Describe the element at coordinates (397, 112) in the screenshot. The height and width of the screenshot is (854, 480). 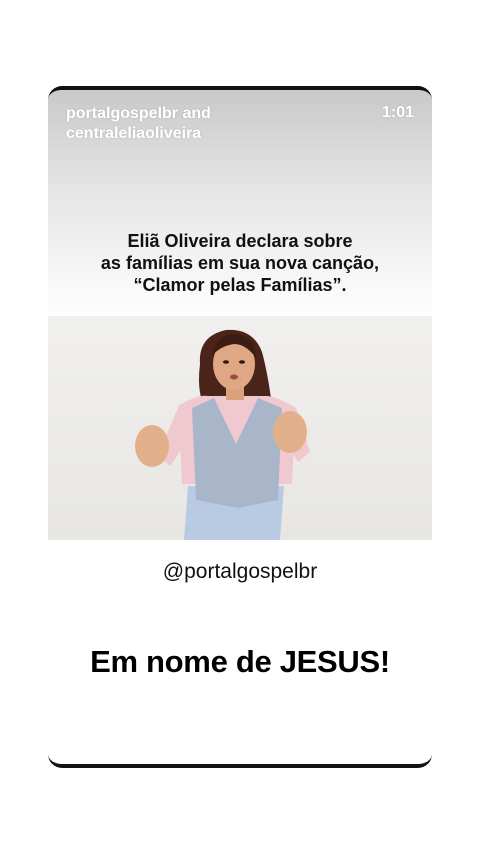
I see `video-duration: 1:01` at that location.